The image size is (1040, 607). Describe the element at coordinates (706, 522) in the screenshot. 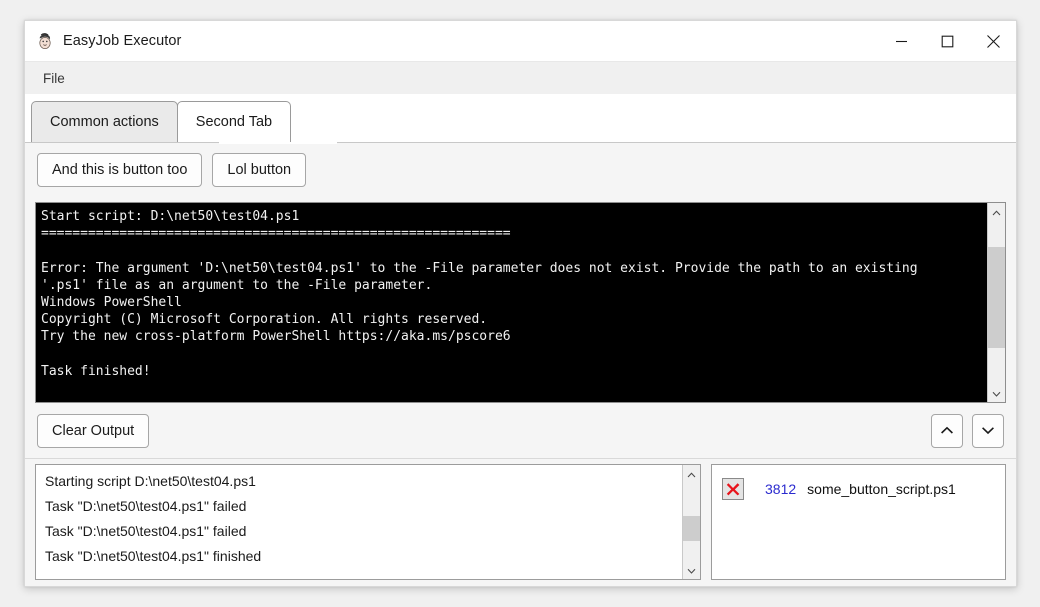

I see `pane-splitter` at that location.